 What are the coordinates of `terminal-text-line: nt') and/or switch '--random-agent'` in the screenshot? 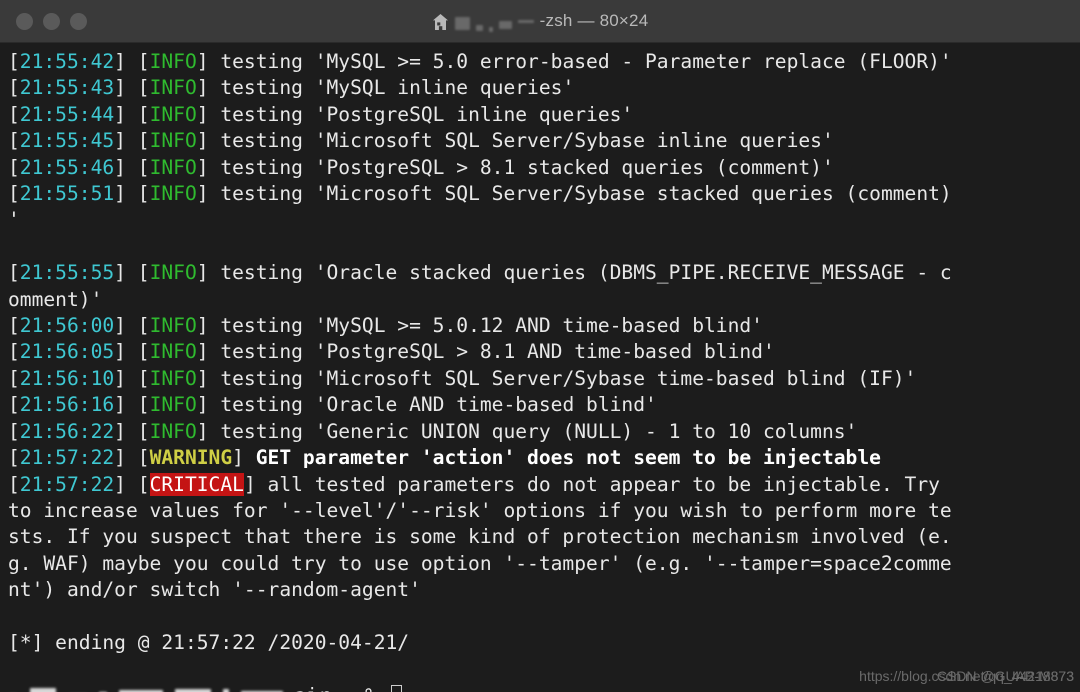 It's located at (544, 590).